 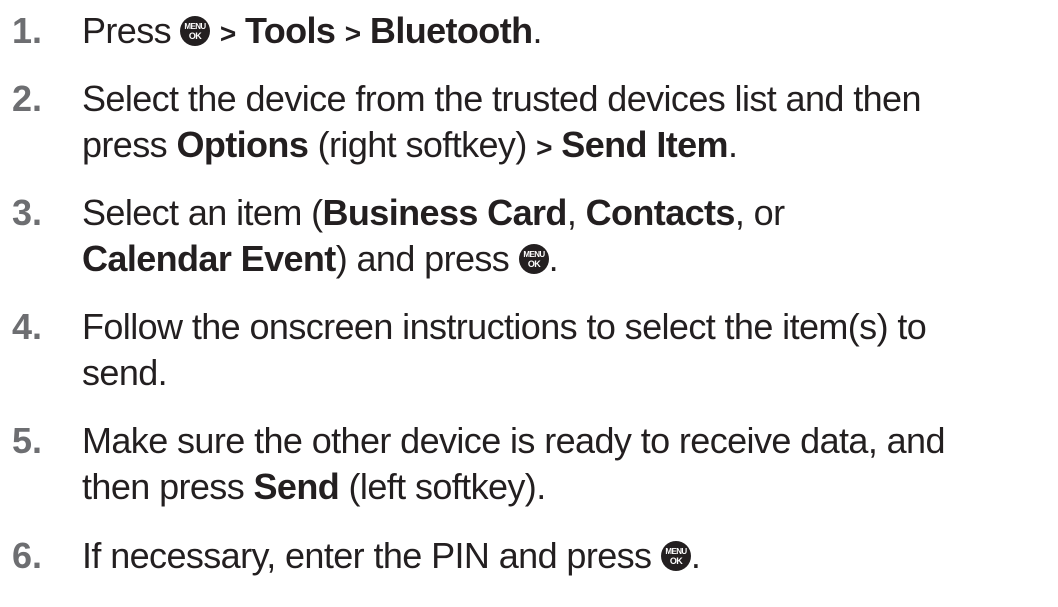 What do you see at coordinates (660, 212) in the screenshot?
I see `item-contacts: Contacts` at bounding box center [660, 212].